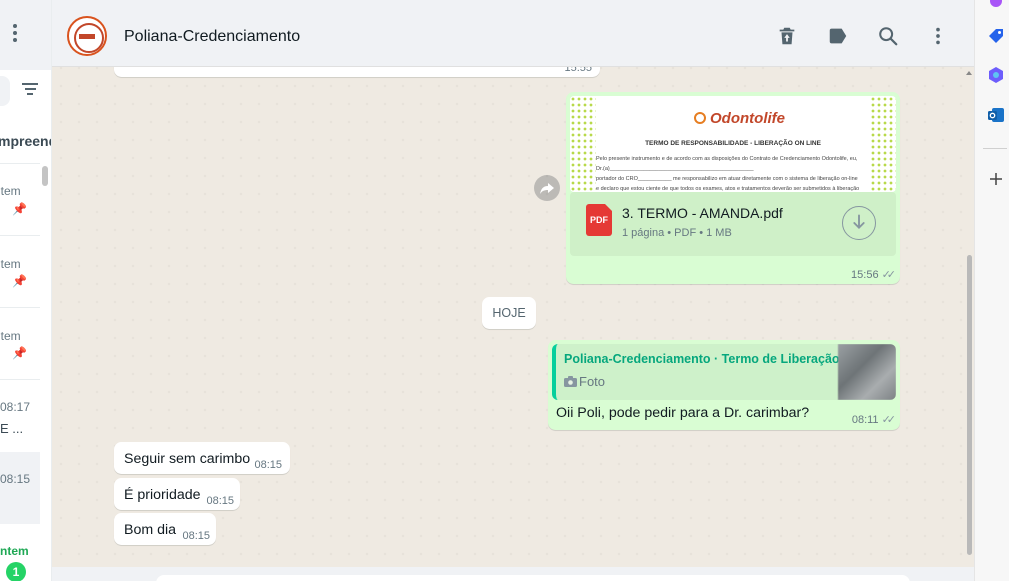 This screenshot has width=1009, height=581. I want to click on file-meta: 1 página • PDF • 1 MB, so click(677, 233).